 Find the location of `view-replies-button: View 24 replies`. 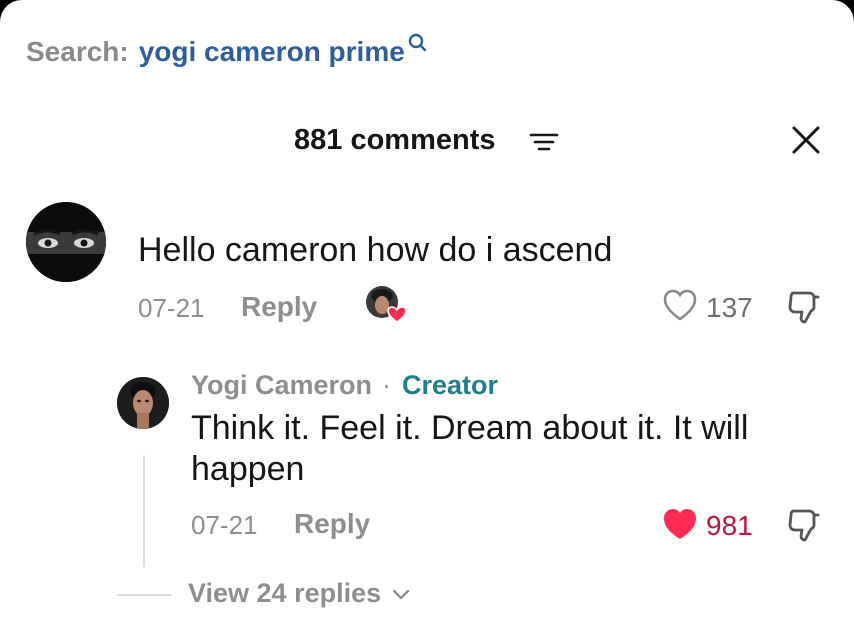

view-replies-button: View 24 replies is located at coordinates (299, 593).